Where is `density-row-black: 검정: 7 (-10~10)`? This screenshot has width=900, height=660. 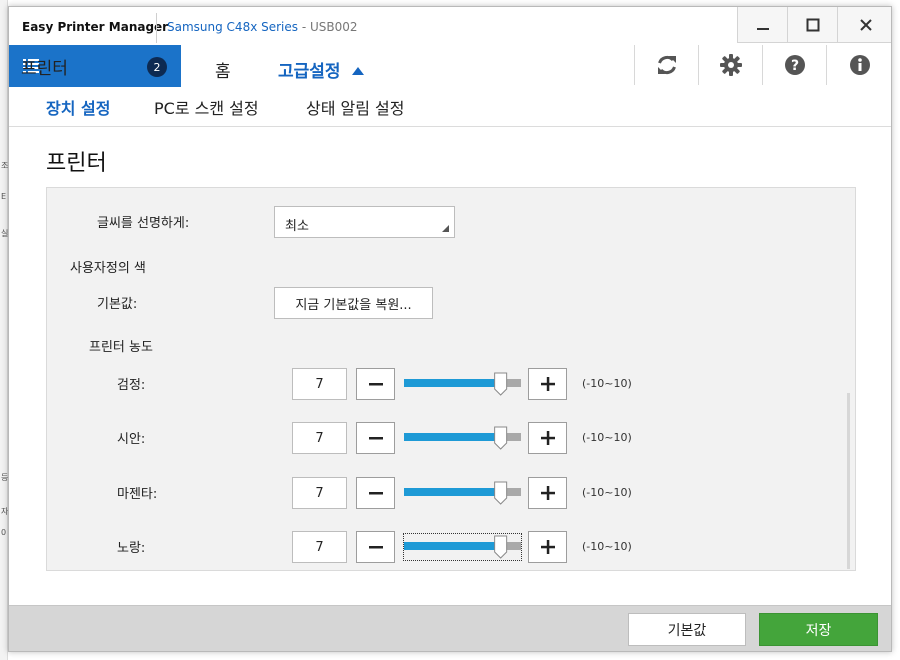
density-row-black: 검정: 7 (-10~10) is located at coordinates (452, 385).